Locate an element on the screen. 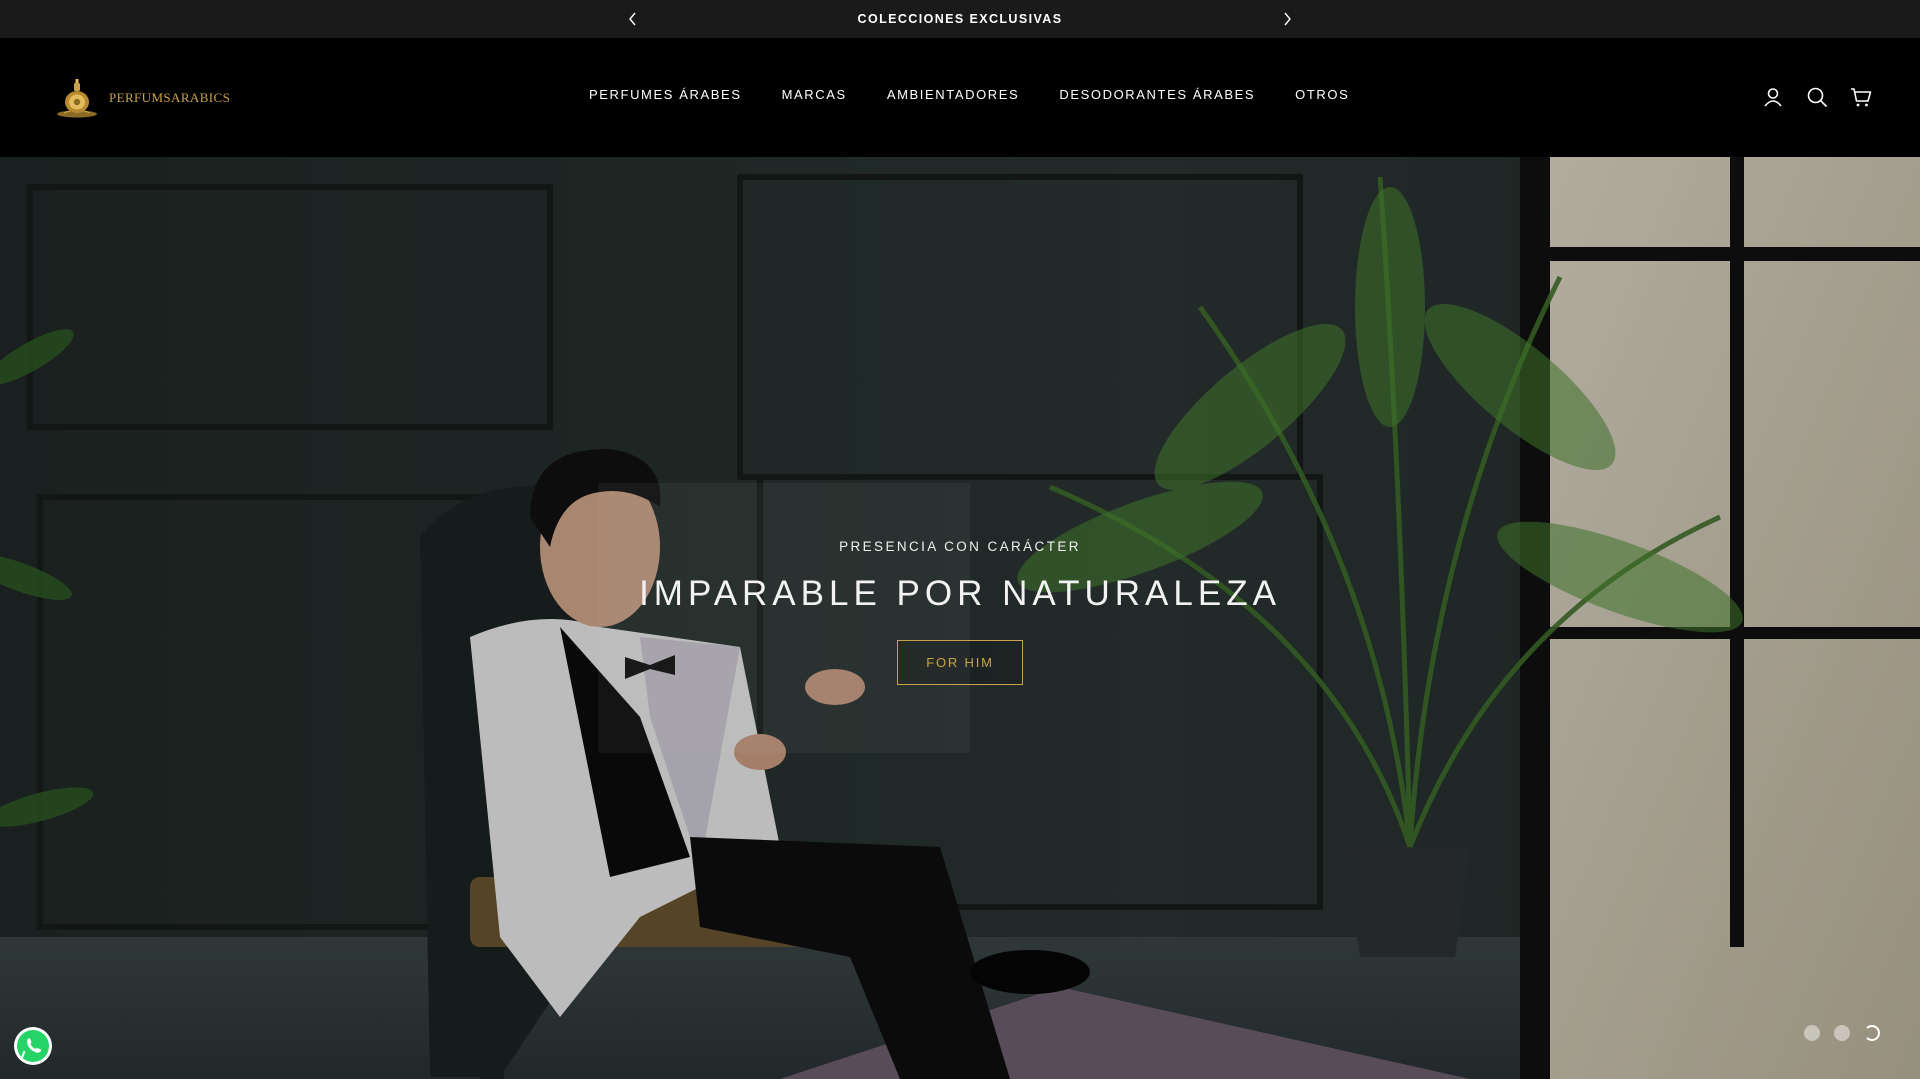  nav-item-otros: OTROS is located at coordinates (1322, 94).